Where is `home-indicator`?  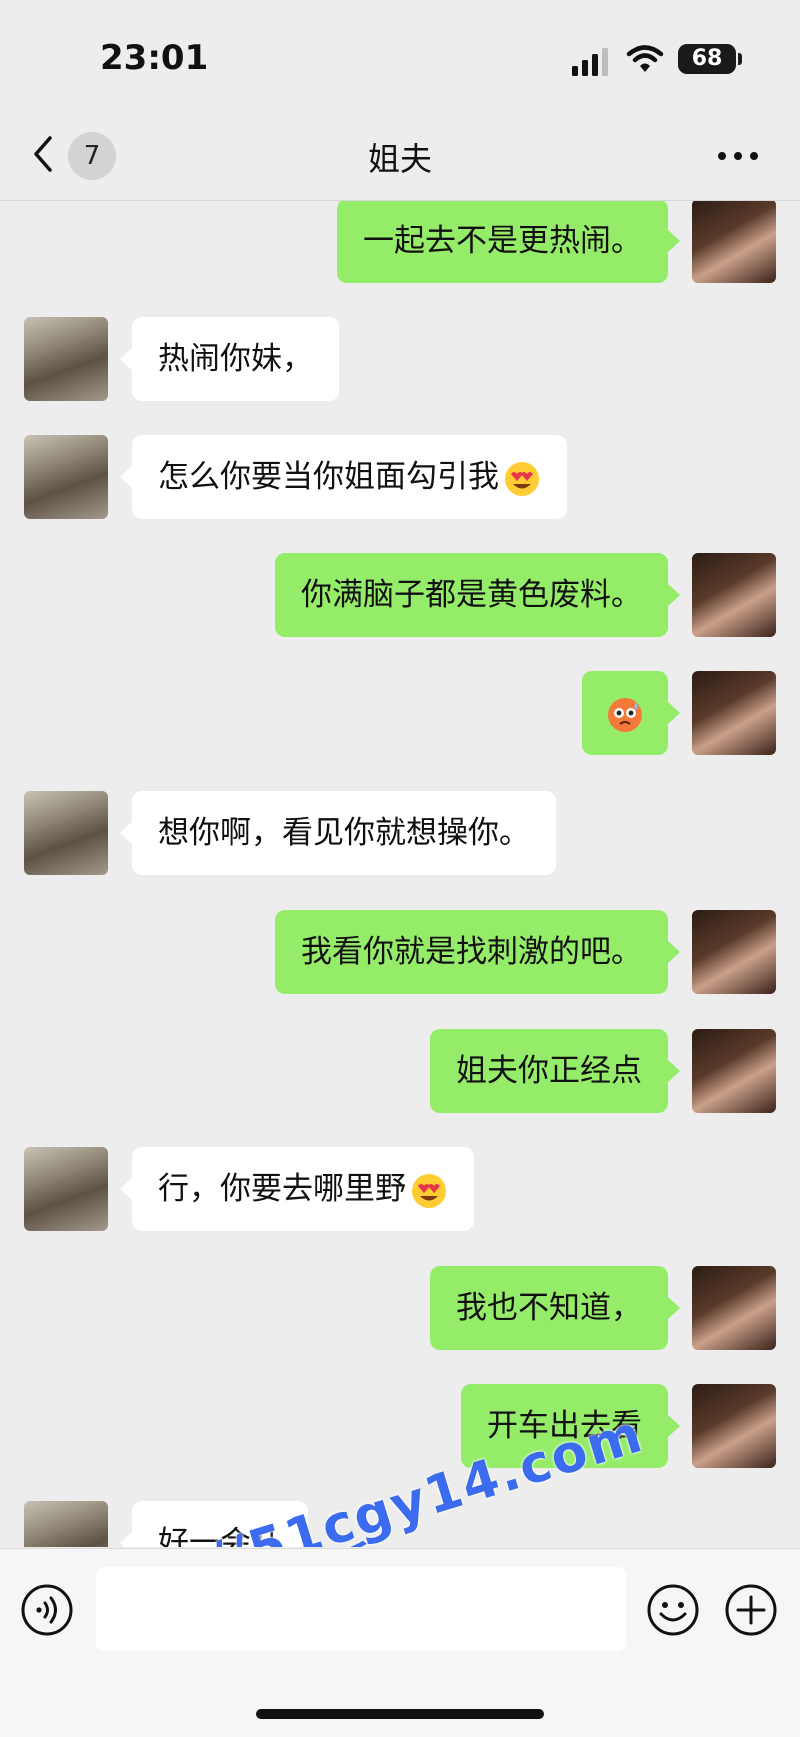
home-indicator is located at coordinates (400, 1714).